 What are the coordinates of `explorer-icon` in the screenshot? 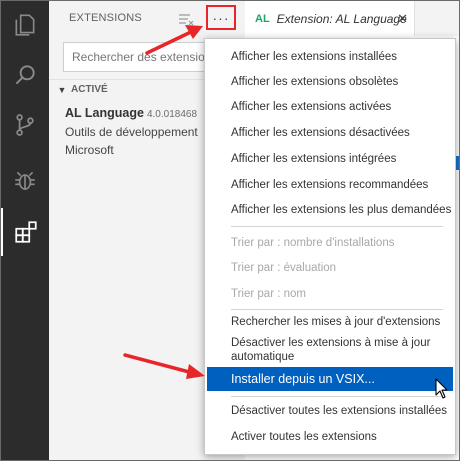 It's located at (25, 25).